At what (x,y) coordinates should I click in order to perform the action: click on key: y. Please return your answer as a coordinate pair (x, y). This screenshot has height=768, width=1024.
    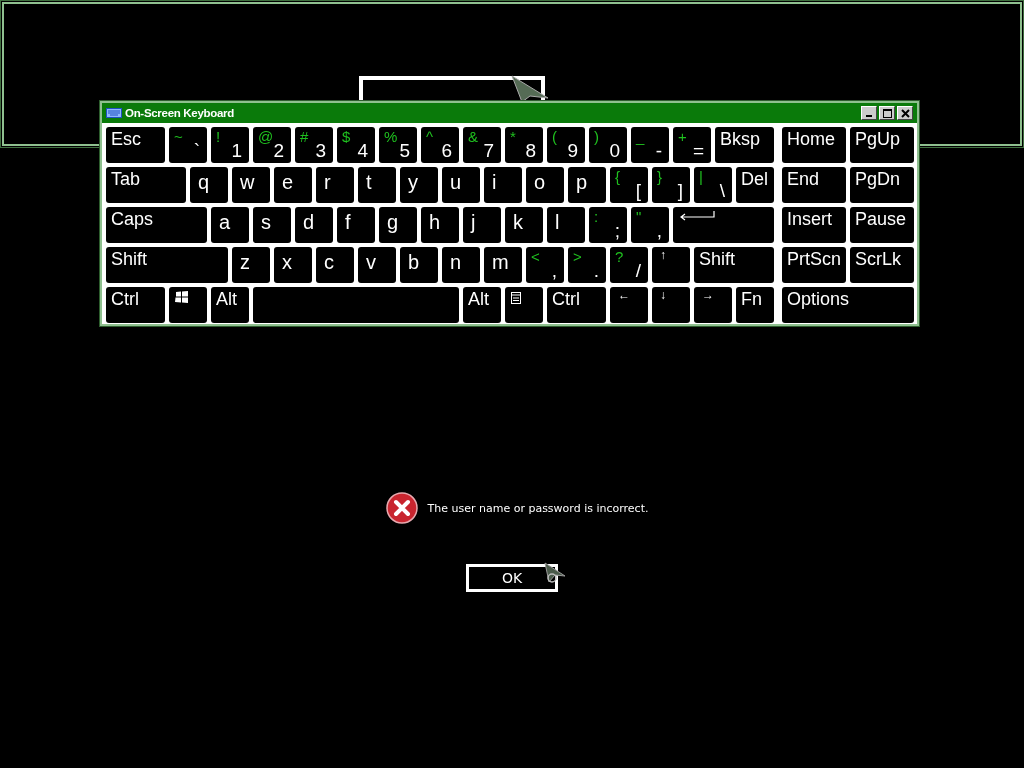
    Looking at the image, I should click on (419, 185).